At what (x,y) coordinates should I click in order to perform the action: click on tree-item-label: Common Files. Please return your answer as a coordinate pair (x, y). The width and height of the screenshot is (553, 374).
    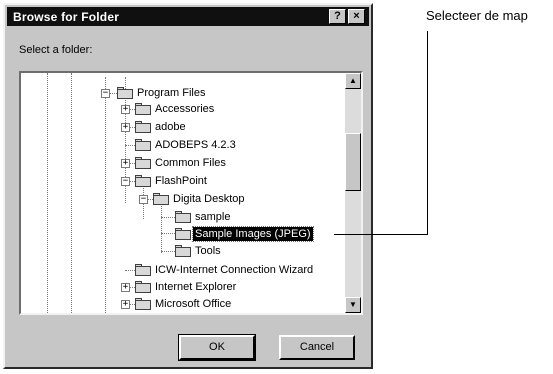
    Looking at the image, I should click on (190, 163).